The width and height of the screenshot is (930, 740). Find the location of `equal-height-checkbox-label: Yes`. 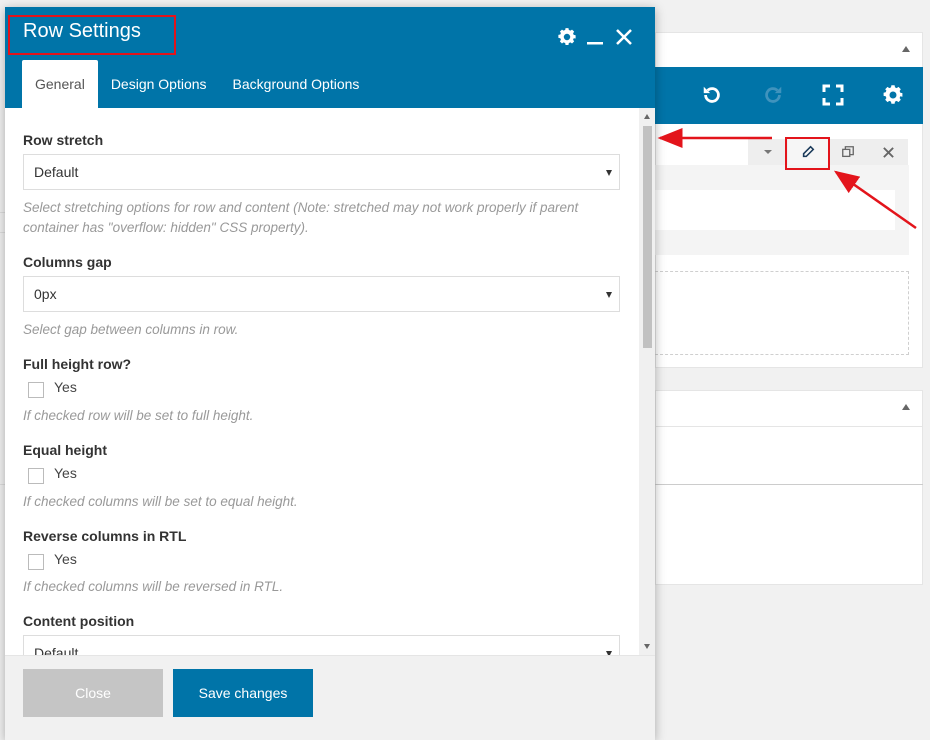

equal-height-checkbox-label: Yes is located at coordinates (65, 473).